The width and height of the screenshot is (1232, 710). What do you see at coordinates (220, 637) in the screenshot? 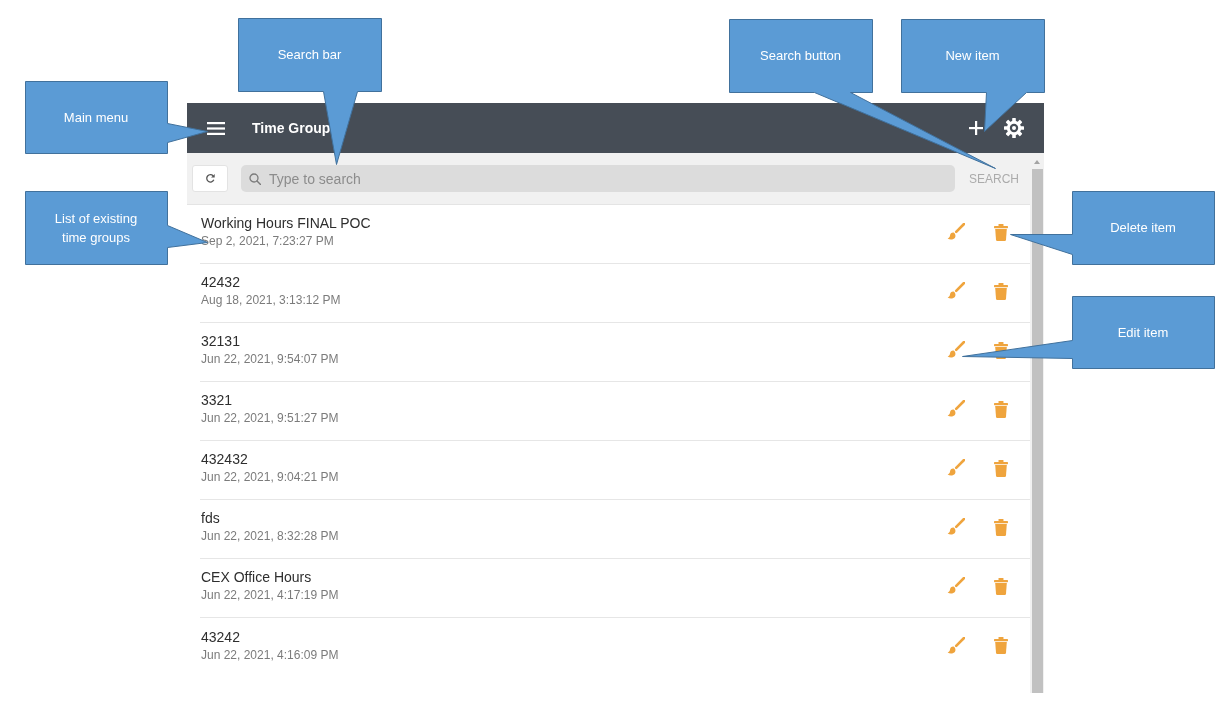
I see `group-name: 43242` at bounding box center [220, 637].